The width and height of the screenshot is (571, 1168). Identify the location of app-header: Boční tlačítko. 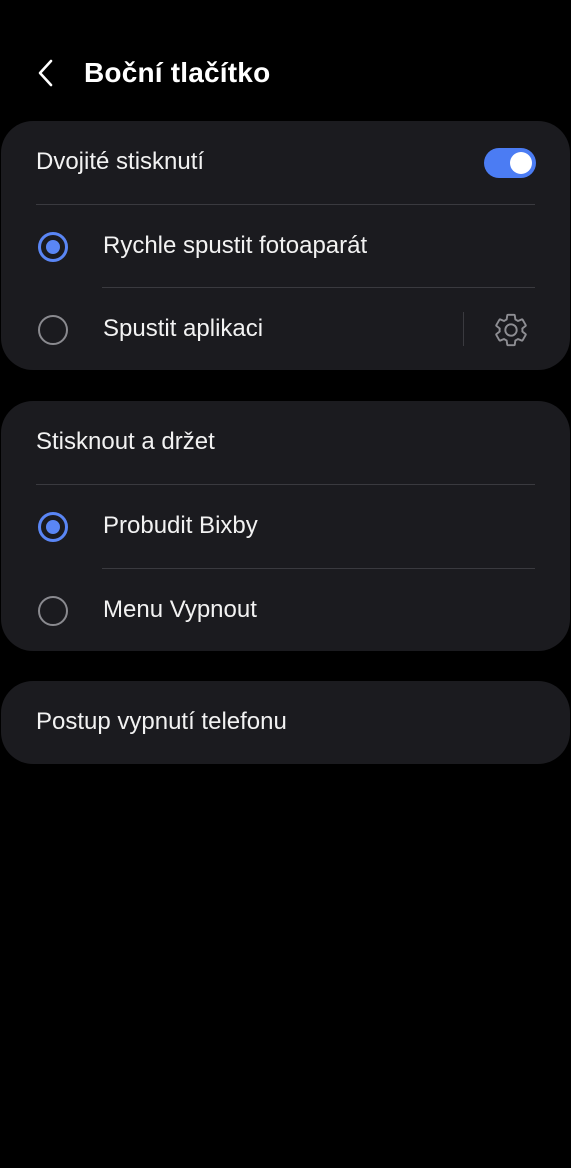
(285, 73).